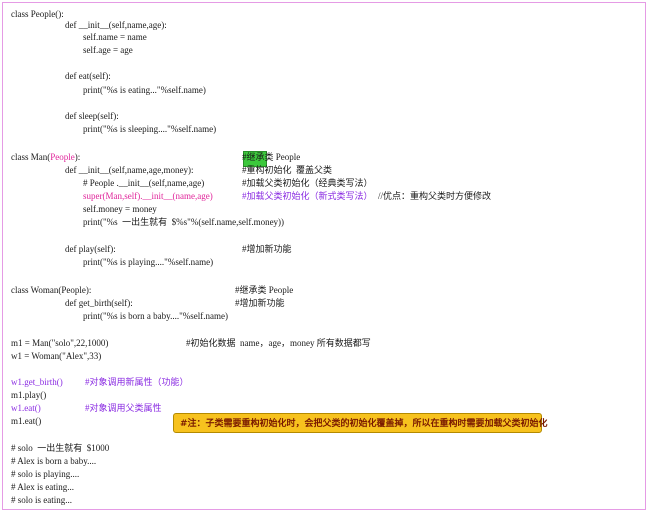 This screenshot has height=514, width=650. I want to click on parent-class-token: People, so click(62, 157).